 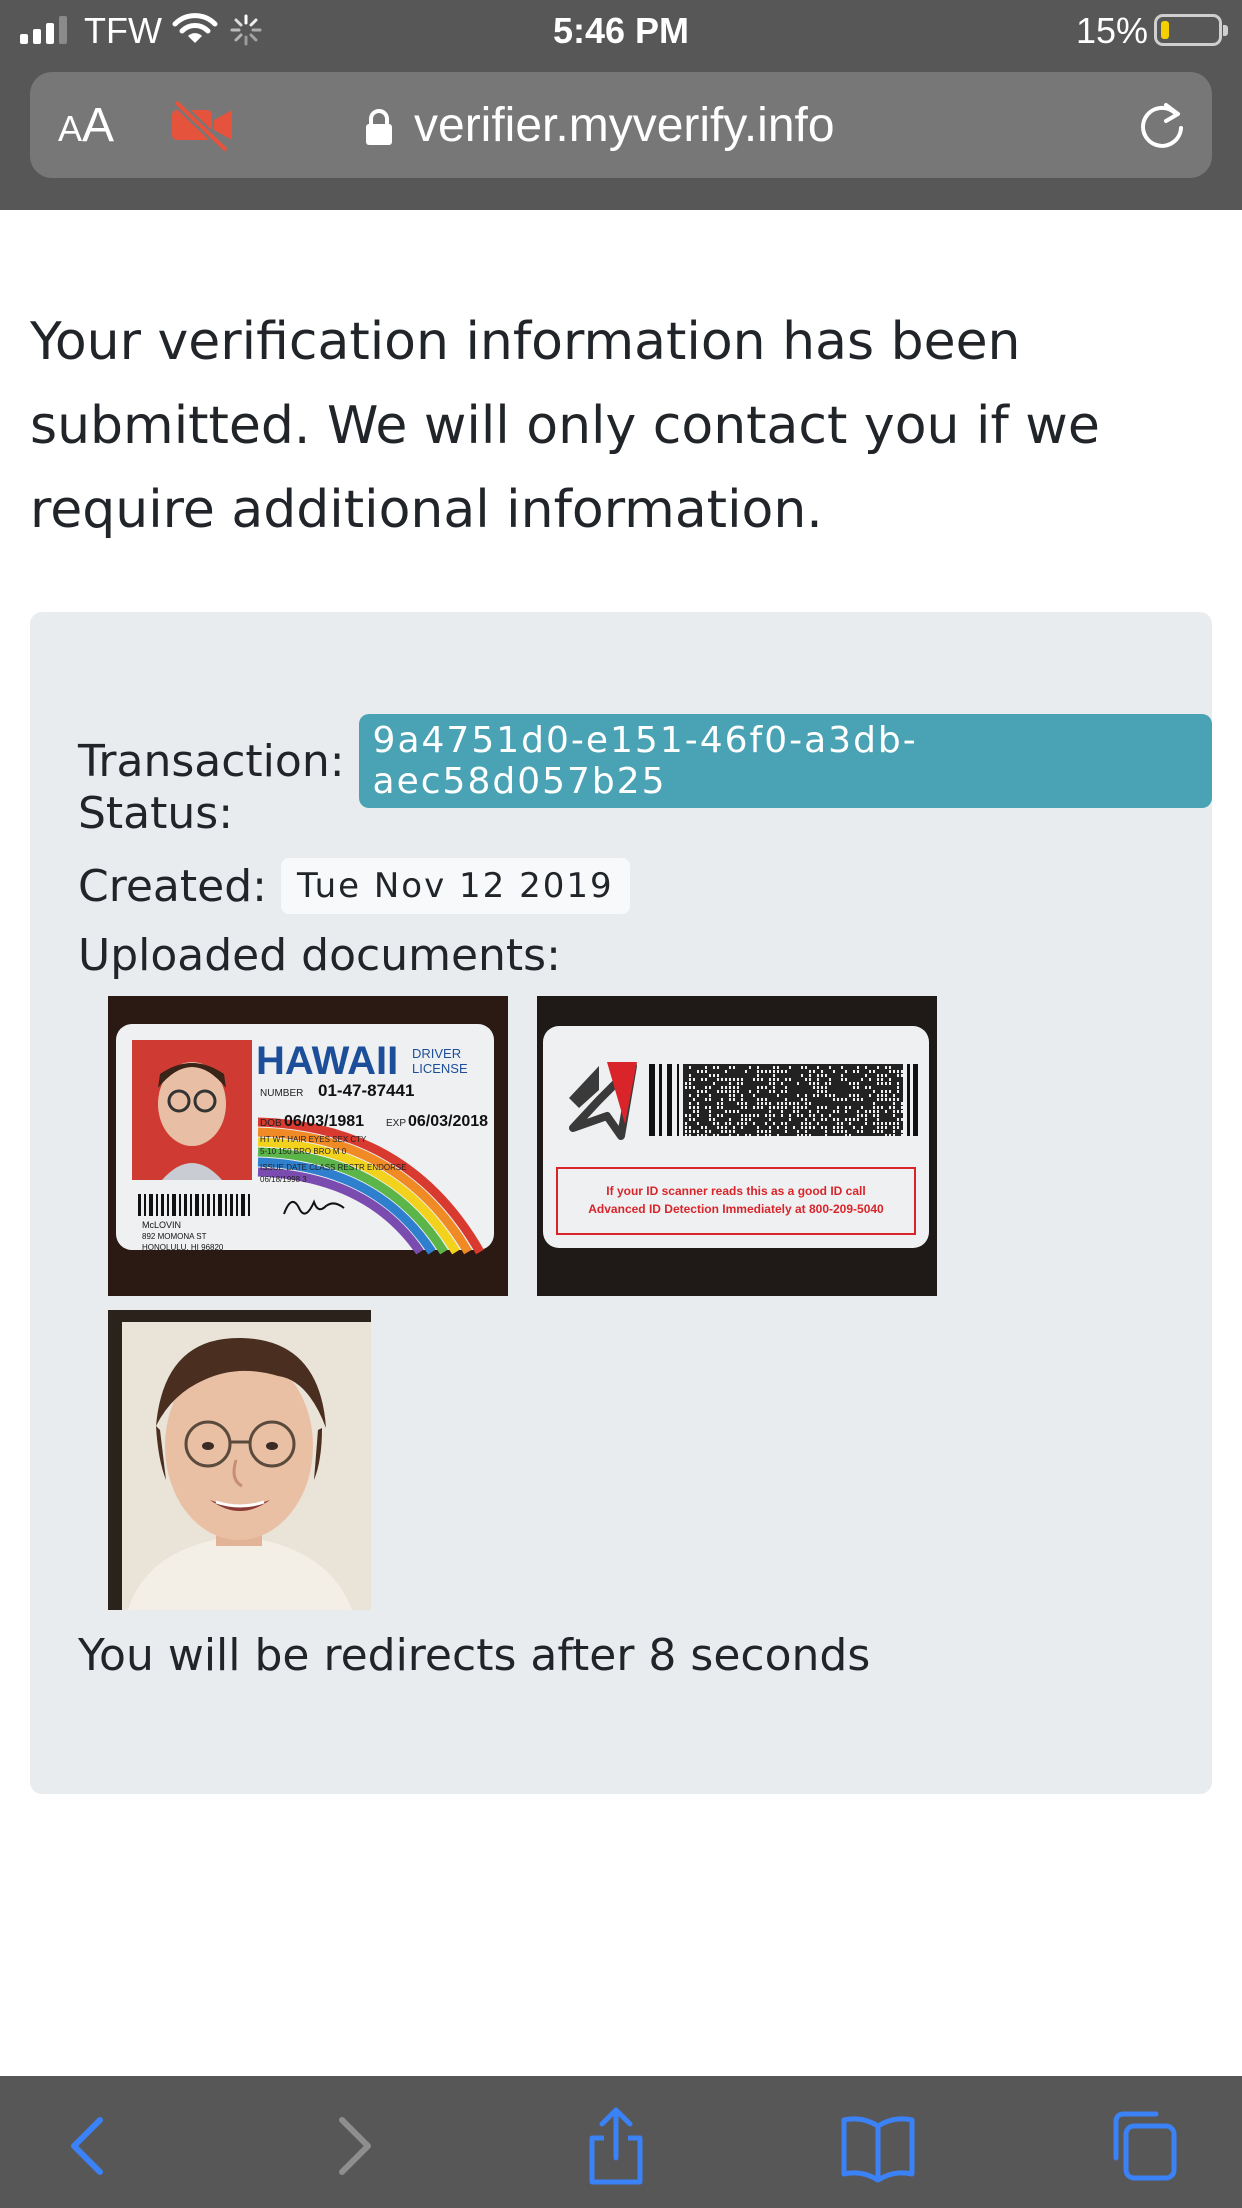 I want to click on share-icon, so click(x=616, y=2146).